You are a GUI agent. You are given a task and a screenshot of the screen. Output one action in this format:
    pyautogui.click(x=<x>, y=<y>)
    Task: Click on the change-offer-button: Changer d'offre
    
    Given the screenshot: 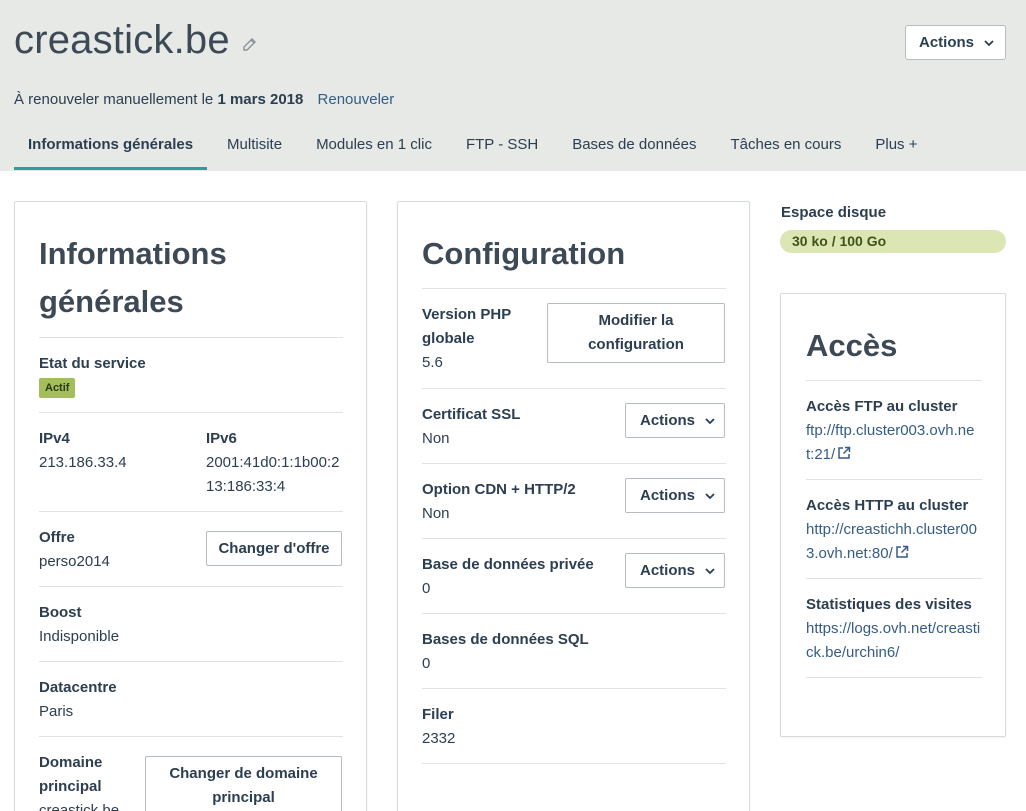 What is the action you would take?
    pyautogui.click(x=274, y=548)
    